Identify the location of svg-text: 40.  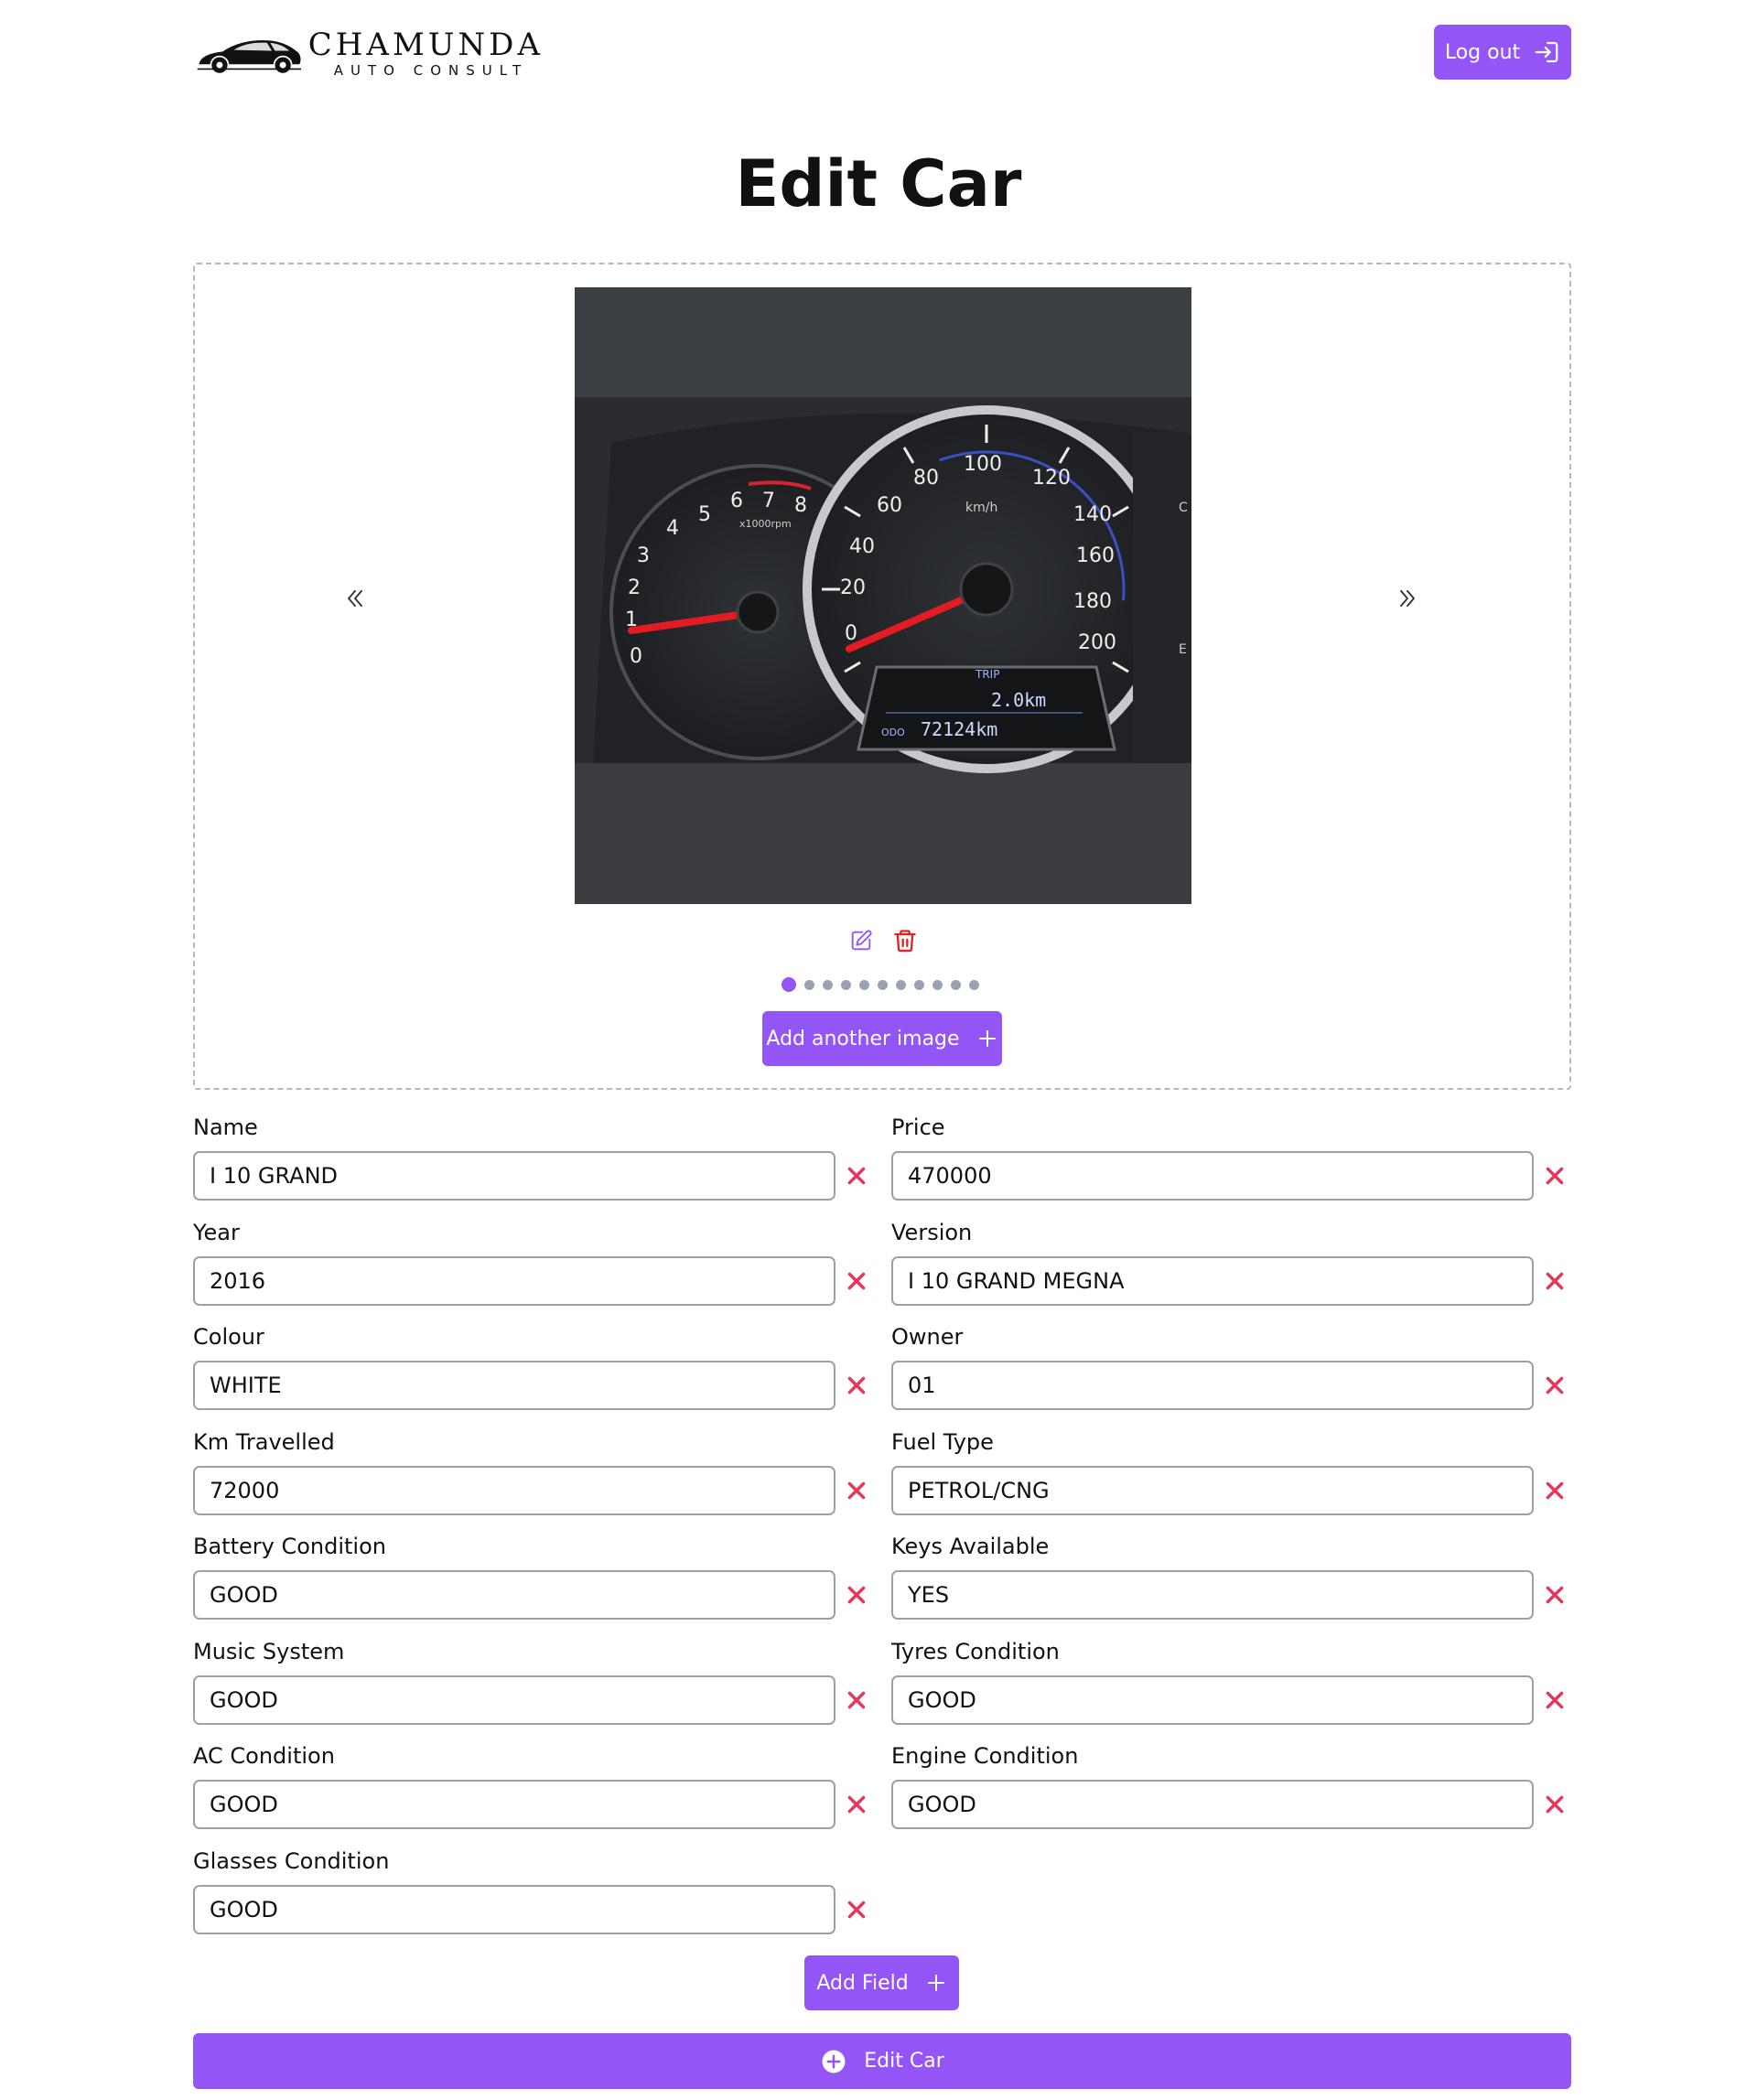
(862, 546).